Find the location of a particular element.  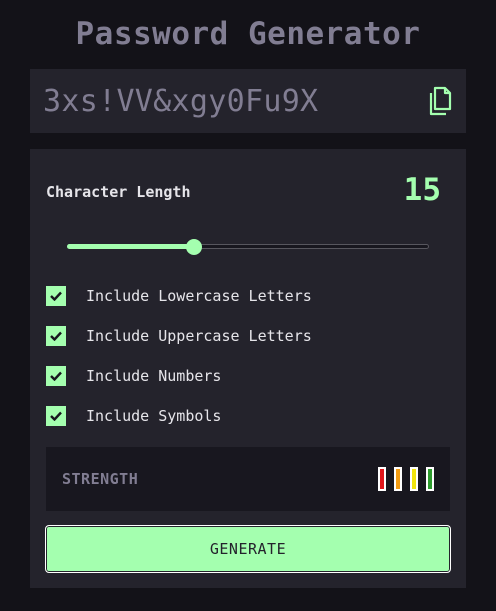

page-title: Password Generator is located at coordinates (248, 34).